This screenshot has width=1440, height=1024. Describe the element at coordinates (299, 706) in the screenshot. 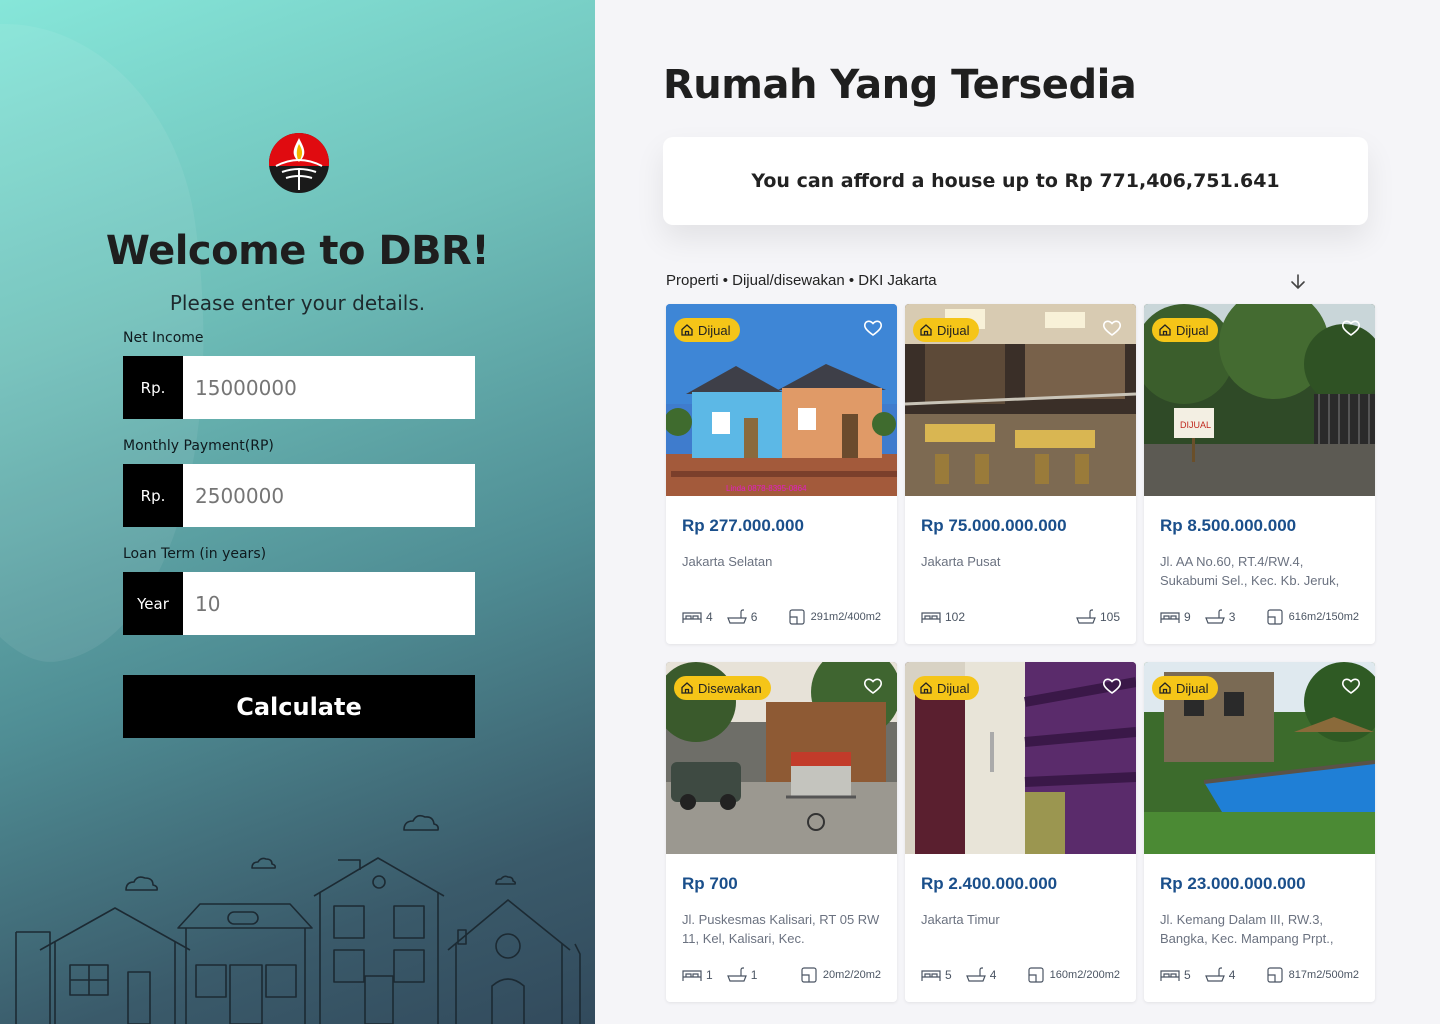

I see `calculate-button: Calculate` at that location.